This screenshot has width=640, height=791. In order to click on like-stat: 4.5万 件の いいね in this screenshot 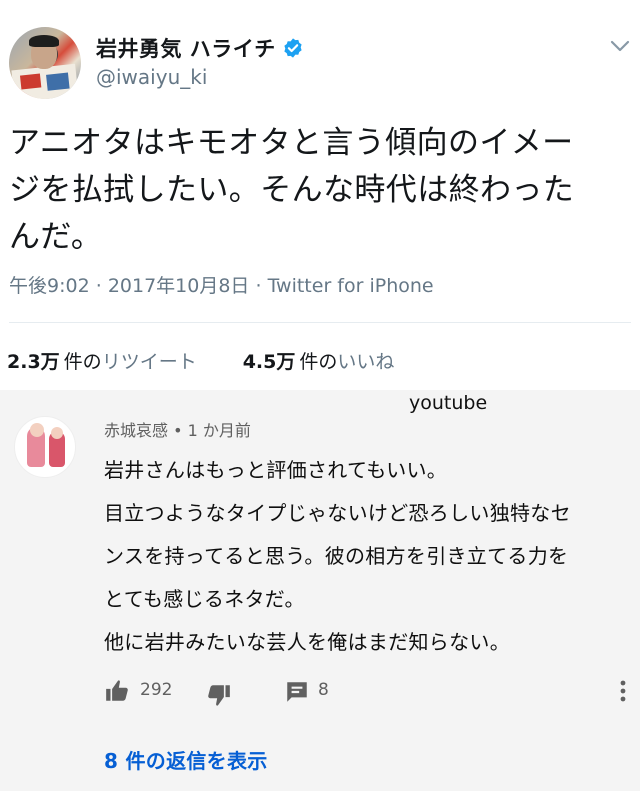, I will do `click(319, 360)`.